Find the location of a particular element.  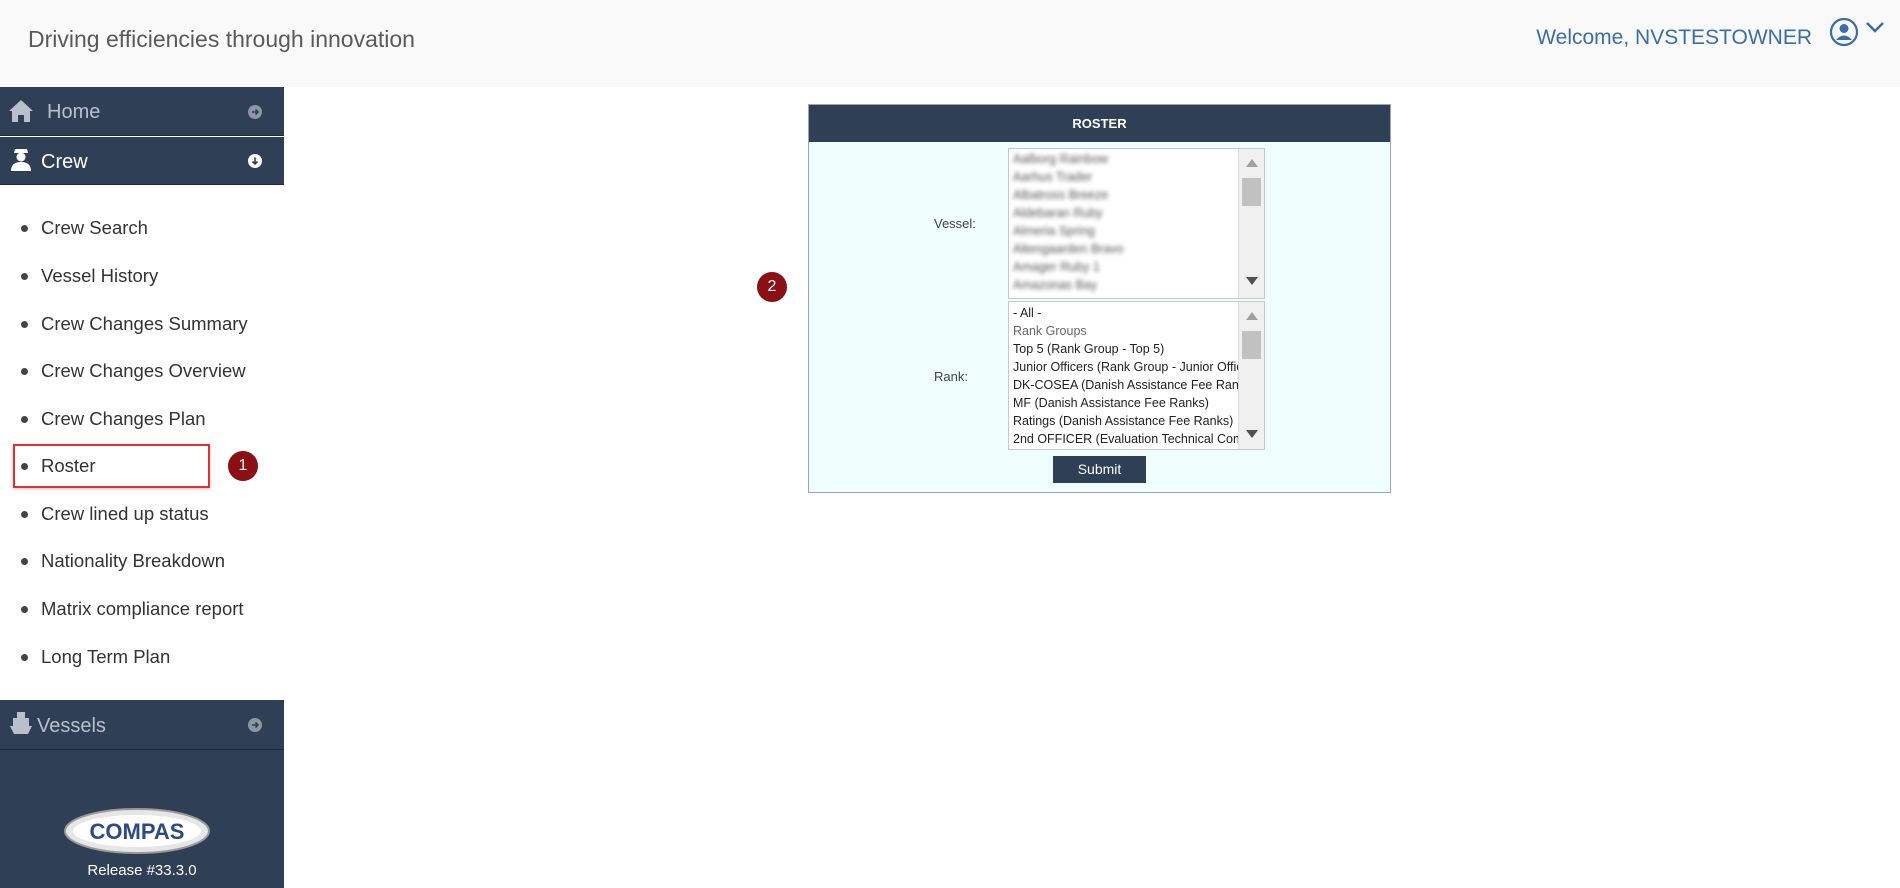

roster-highlight is located at coordinates (111, 466).